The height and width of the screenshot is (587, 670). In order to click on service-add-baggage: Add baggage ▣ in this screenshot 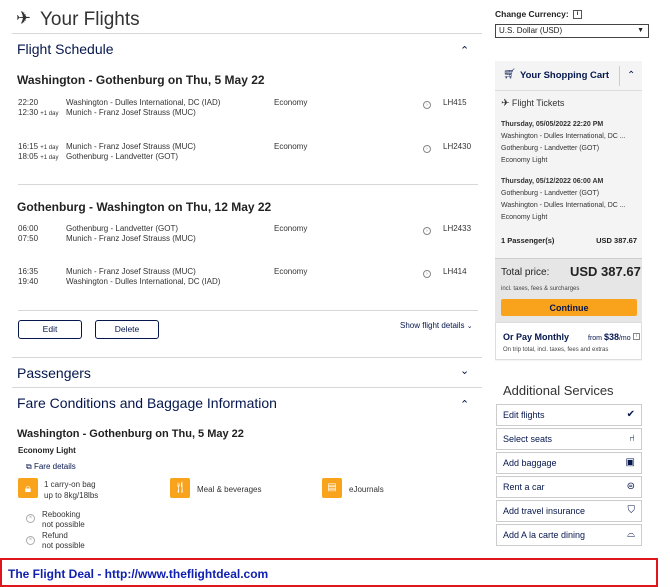, I will do `click(569, 463)`.